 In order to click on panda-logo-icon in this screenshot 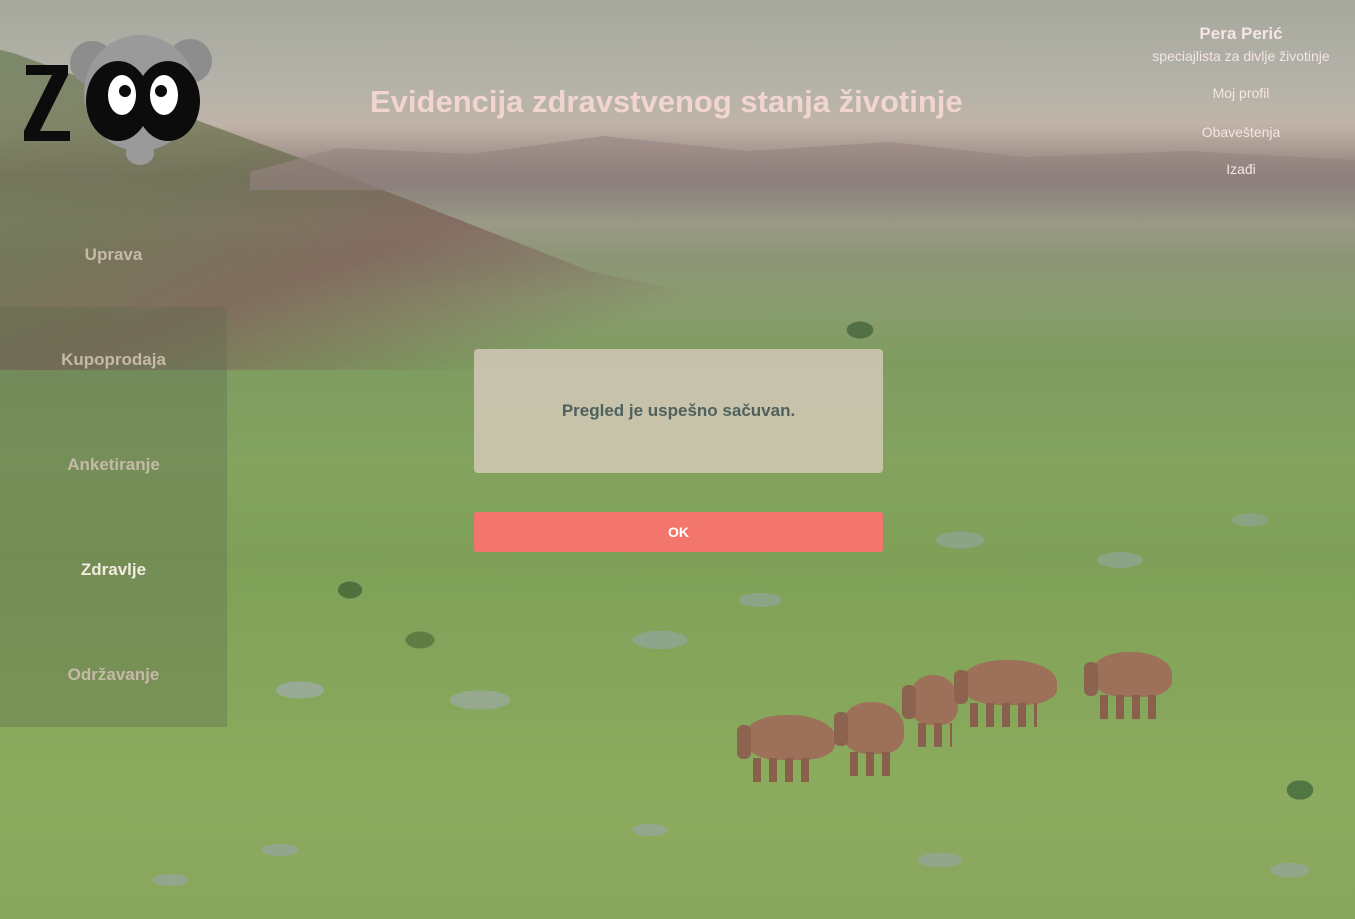, I will do `click(118, 100)`.